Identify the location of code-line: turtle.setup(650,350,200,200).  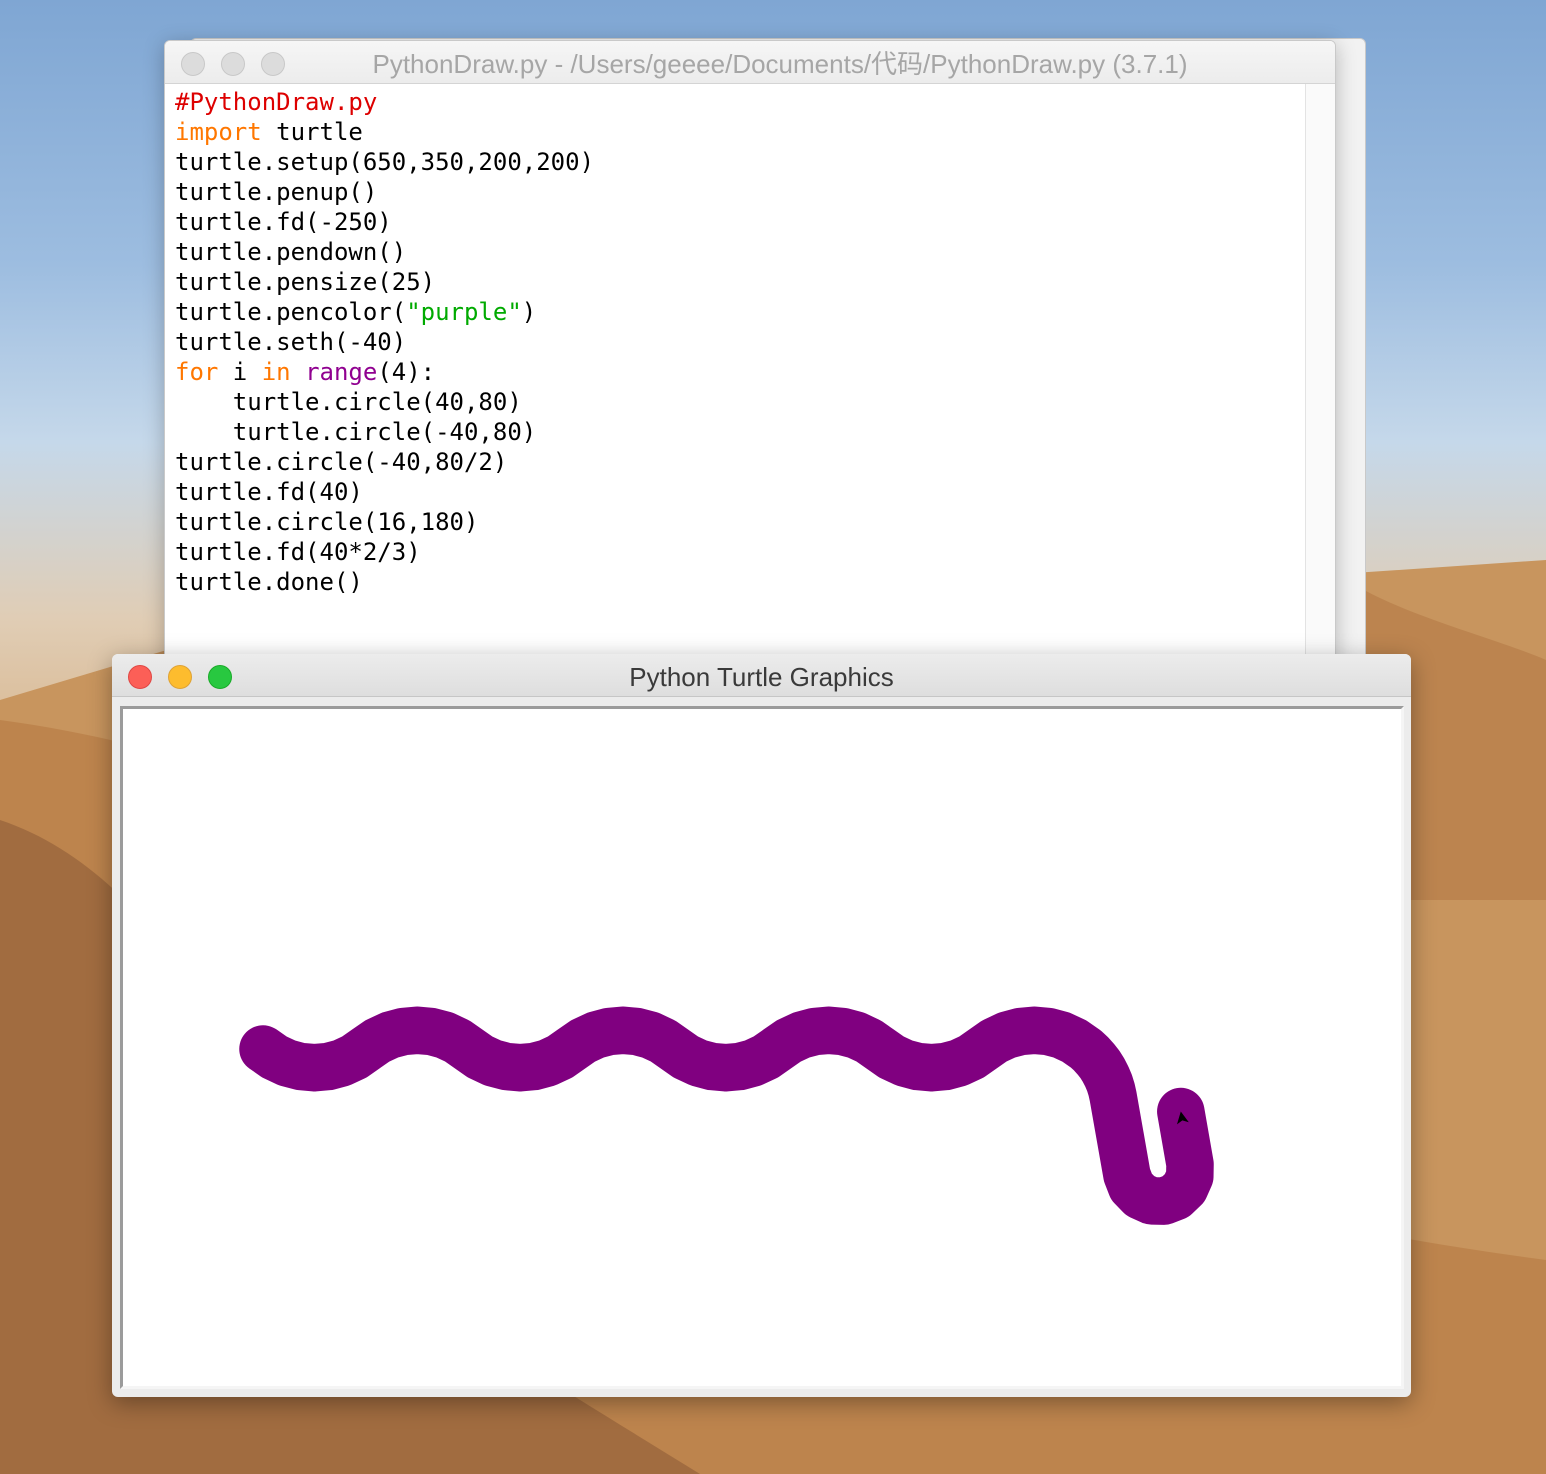
(740, 162).